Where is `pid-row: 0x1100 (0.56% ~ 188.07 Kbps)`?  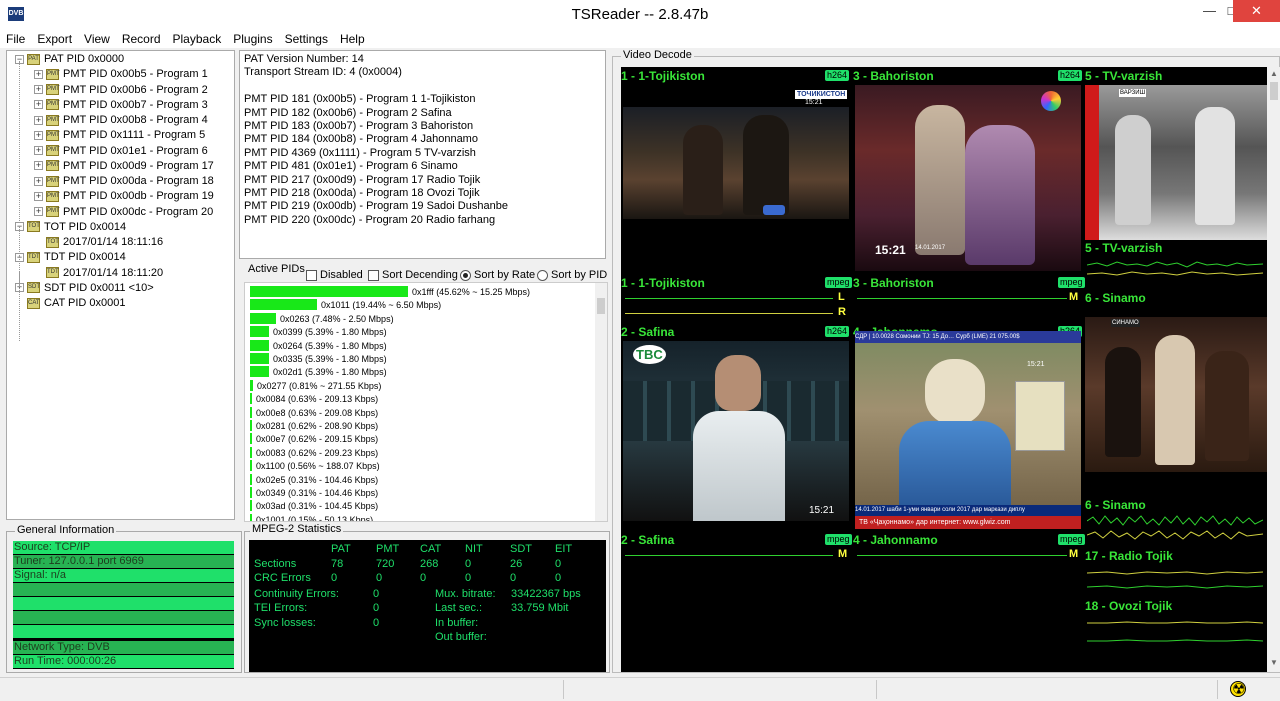
pid-row: 0x1100 (0.56% ~ 188.07 Kbps) is located at coordinates (315, 466).